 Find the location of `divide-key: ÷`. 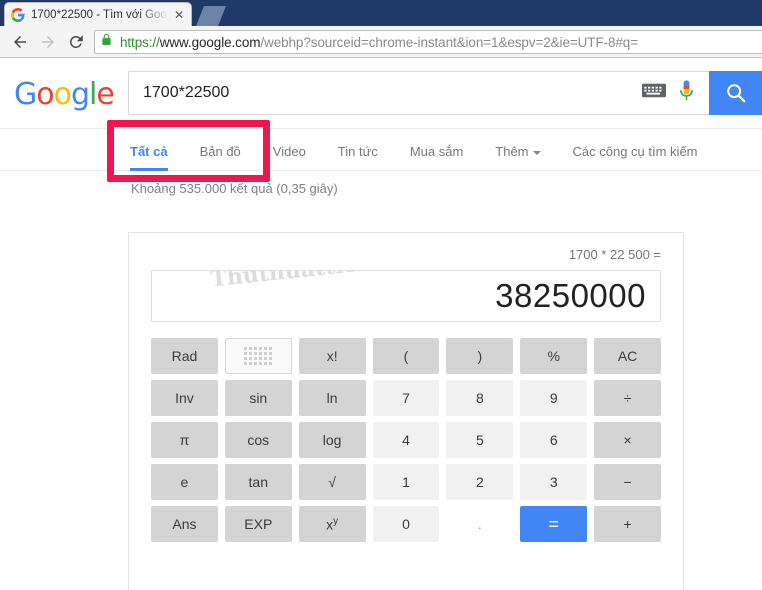

divide-key: ÷ is located at coordinates (627, 398).